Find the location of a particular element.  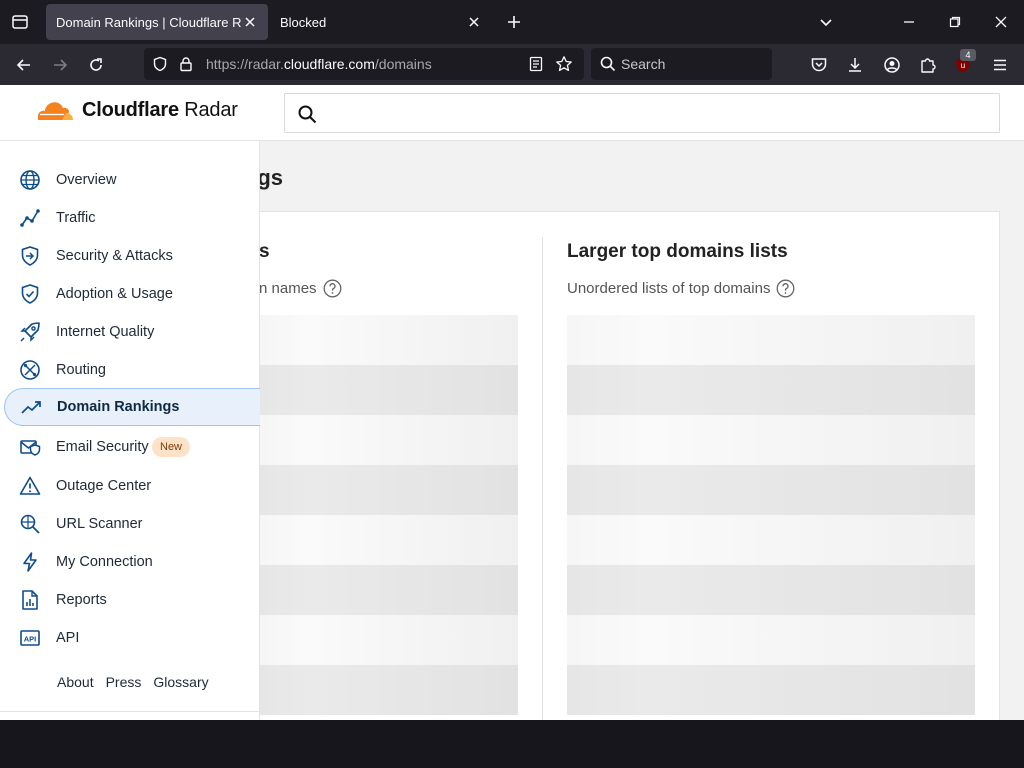

site-info-icon is located at coordinates (186, 64).